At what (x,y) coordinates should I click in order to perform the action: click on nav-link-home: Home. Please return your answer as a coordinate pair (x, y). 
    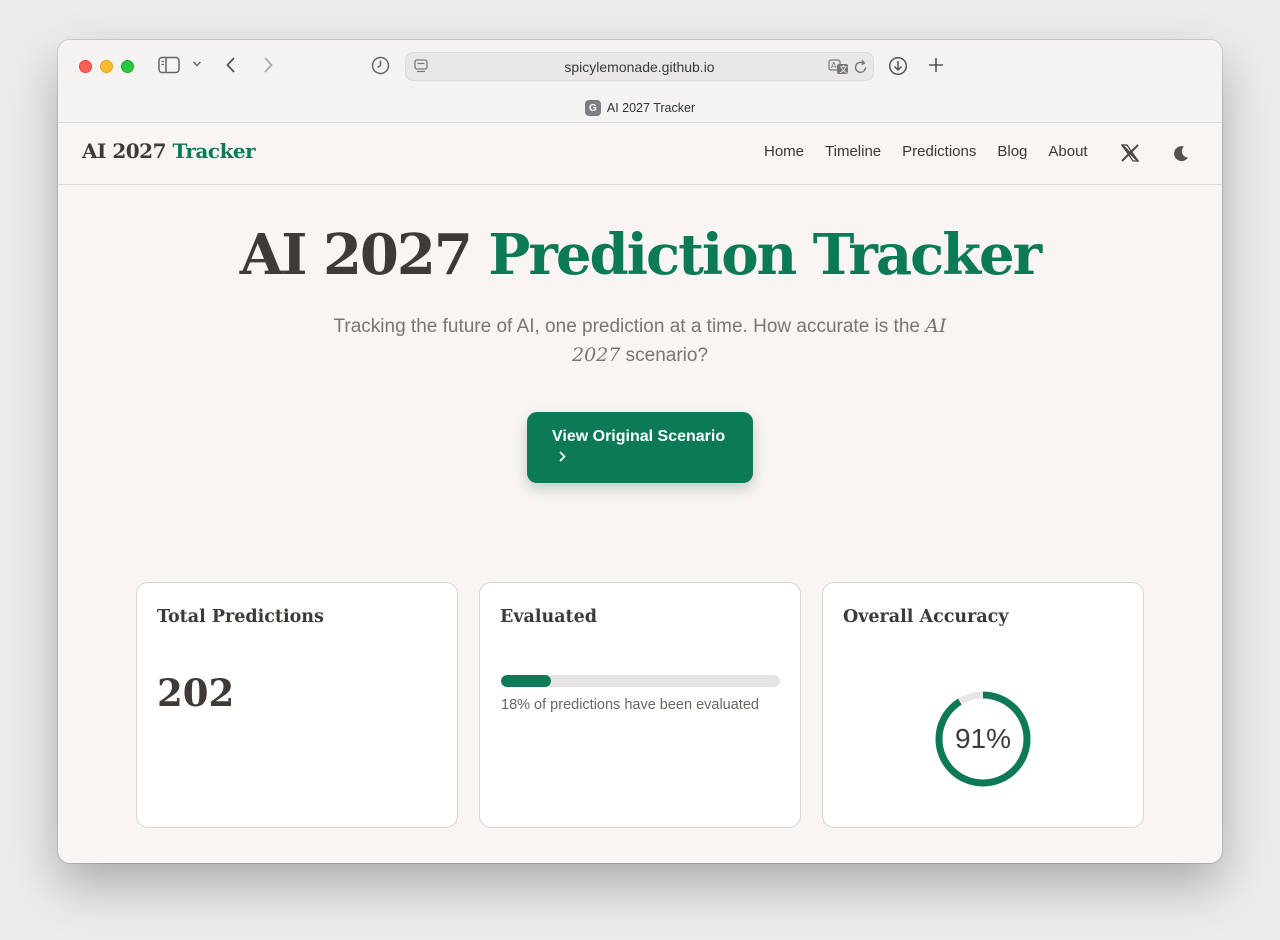
    Looking at the image, I should click on (784, 151).